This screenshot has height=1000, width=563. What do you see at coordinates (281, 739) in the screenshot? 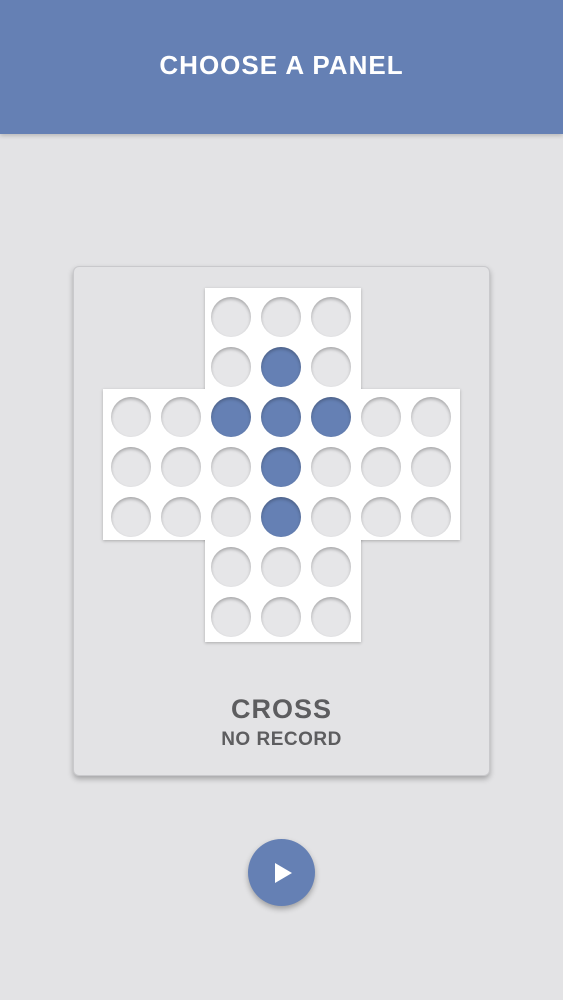
I see `panel-record: NO RECORD` at bounding box center [281, 739].